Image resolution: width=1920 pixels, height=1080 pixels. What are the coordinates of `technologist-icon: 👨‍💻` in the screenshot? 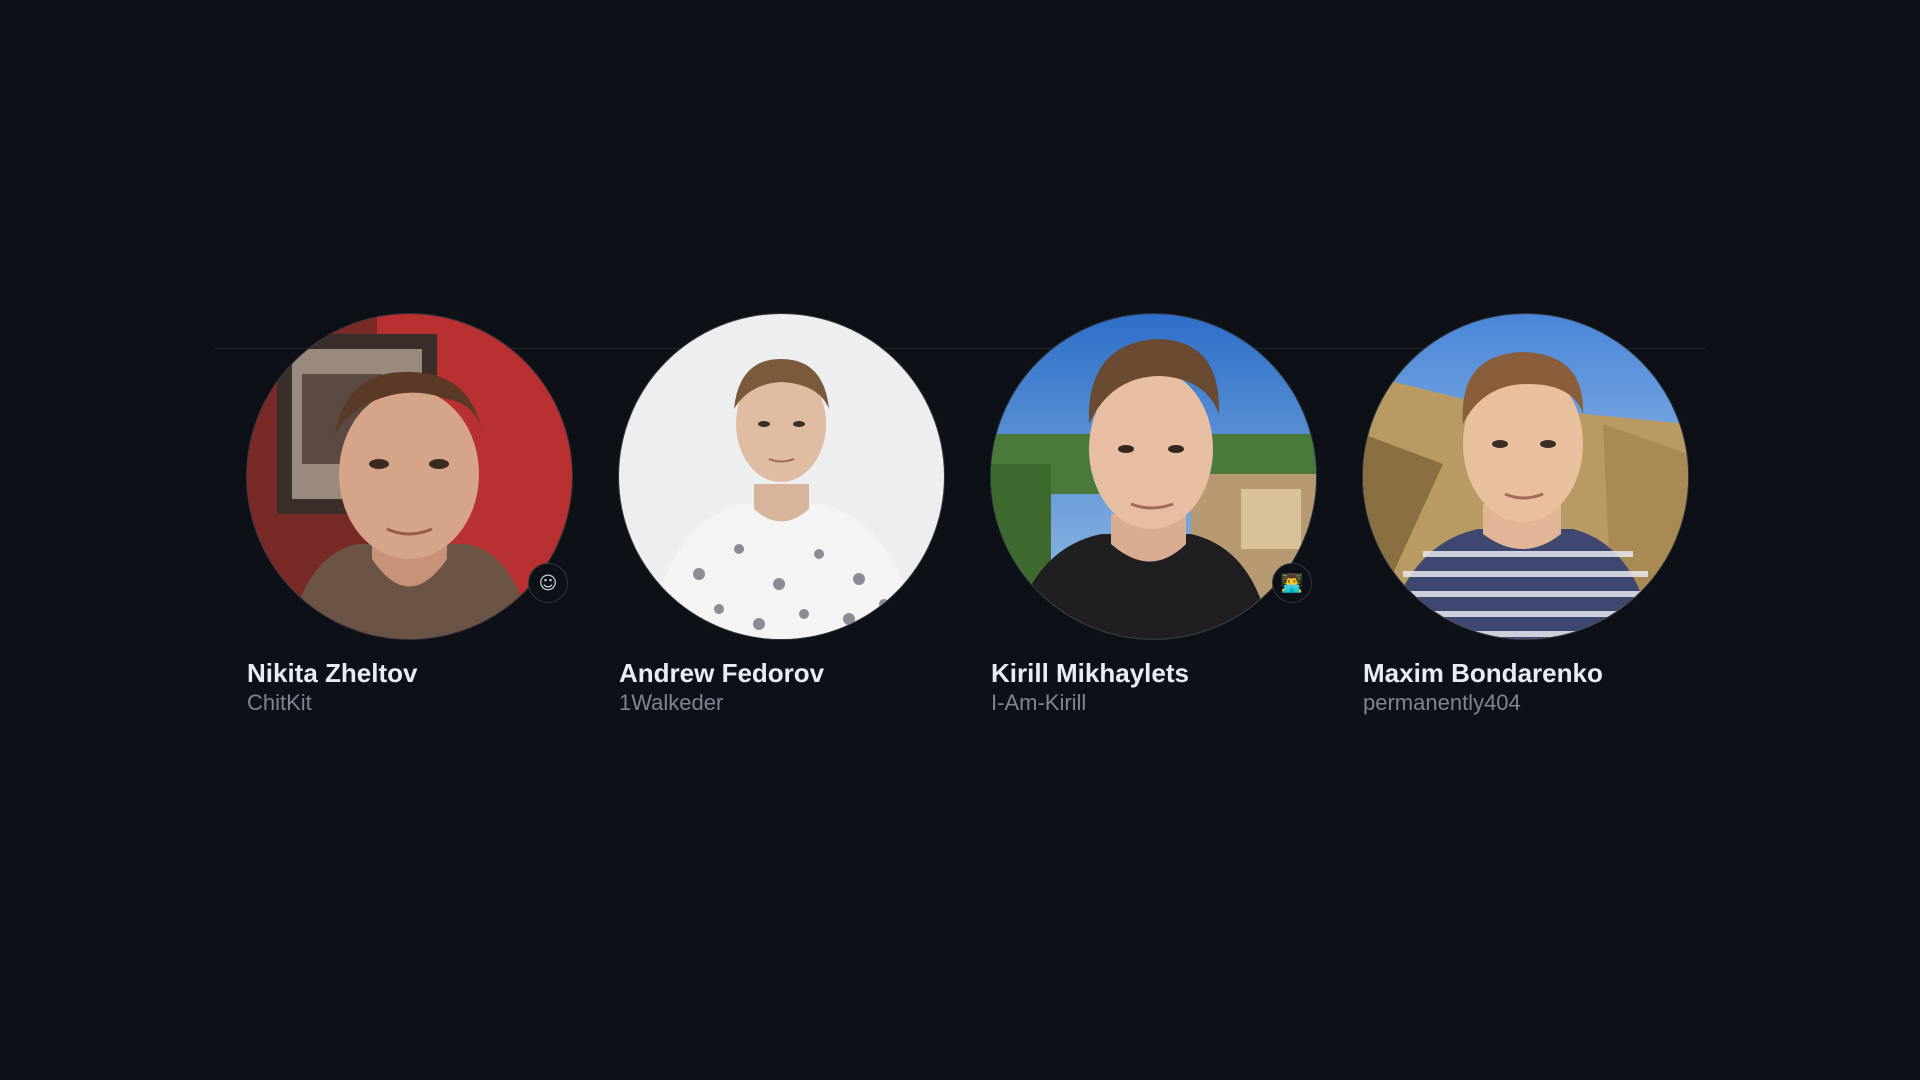 It's located at (1292, 583).